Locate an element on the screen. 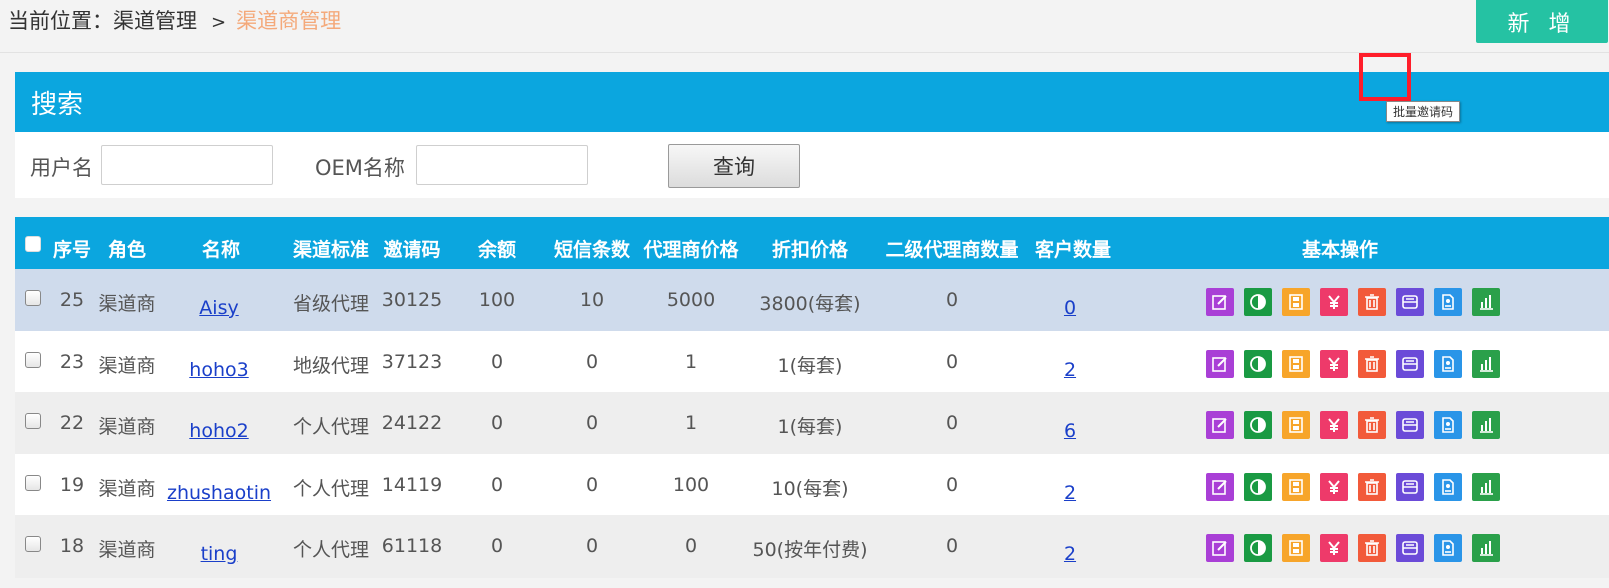 This screenshot has width=1609, height=588. cell-customers: 0 is located at coordinates (1070, 308).